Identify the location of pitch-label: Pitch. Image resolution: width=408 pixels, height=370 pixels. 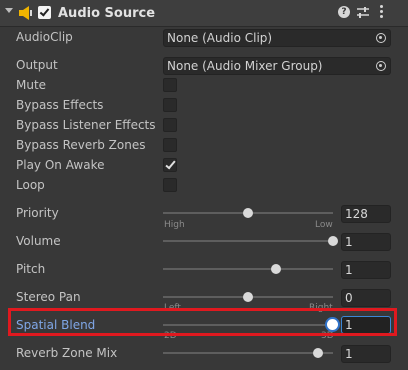
(31, 269).